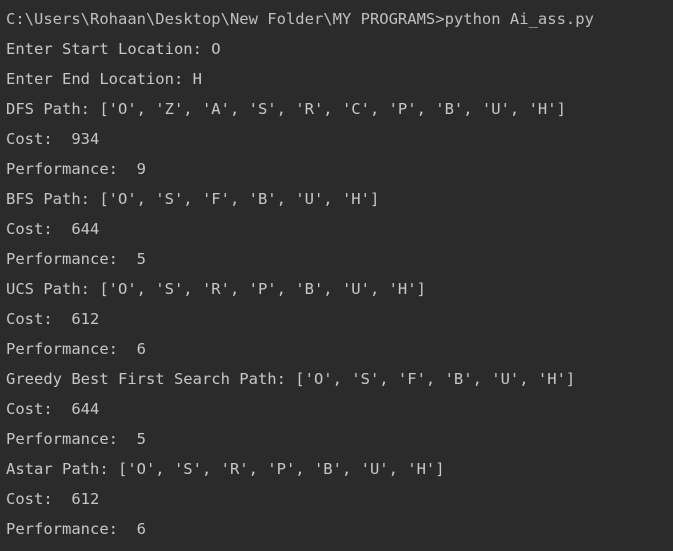  Describe the element at coordinates (76, 529) in the screenshot. I see `astar-performance-line: Performance: 6` at that location.